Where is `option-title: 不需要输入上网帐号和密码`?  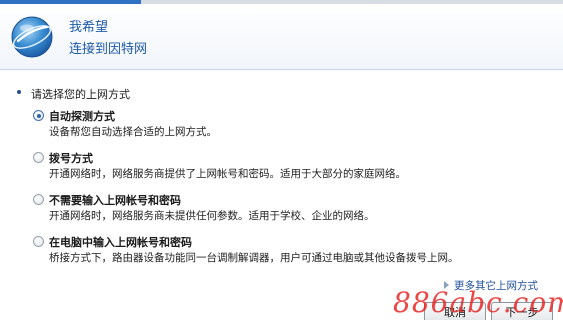
option-title: 不需要输入上网帐号和密码 is located at coordinates (115, 200).